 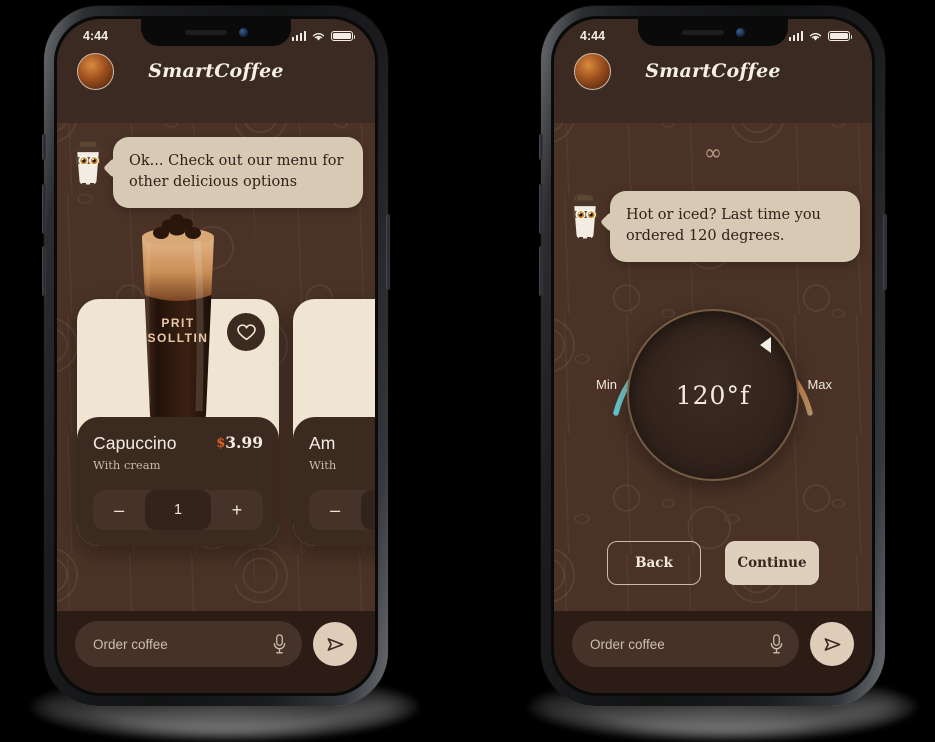 I want to click on favorite-button, so click(x=246, y=332).